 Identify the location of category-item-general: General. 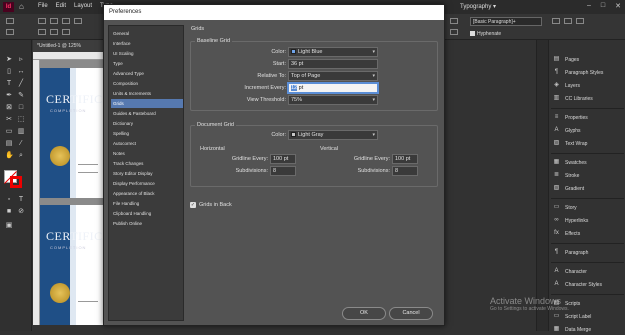
(147, 33).